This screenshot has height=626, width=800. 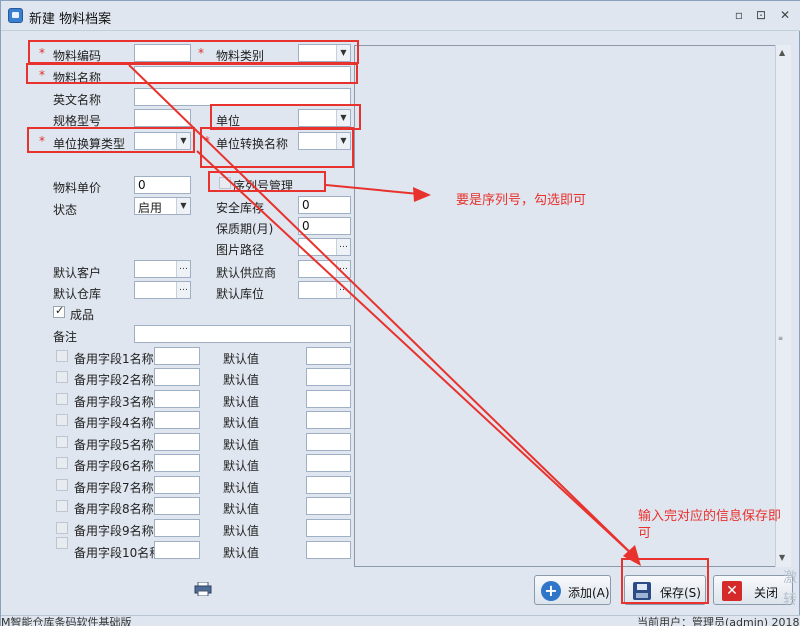 What do you see at coordinates (82, 315) in the screenshot?
I see `finished-product-label: 成品` at bounding box center [82, 315].